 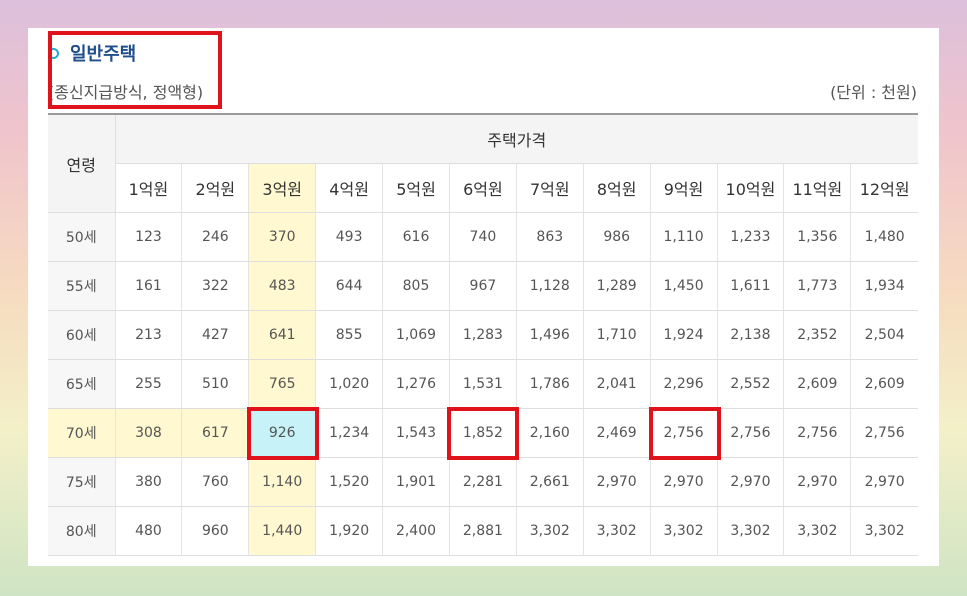 What do you see at coordinates (82, 531) in the screenshot?
I see `age-cell: 80세` at bounding box center [82, 531].